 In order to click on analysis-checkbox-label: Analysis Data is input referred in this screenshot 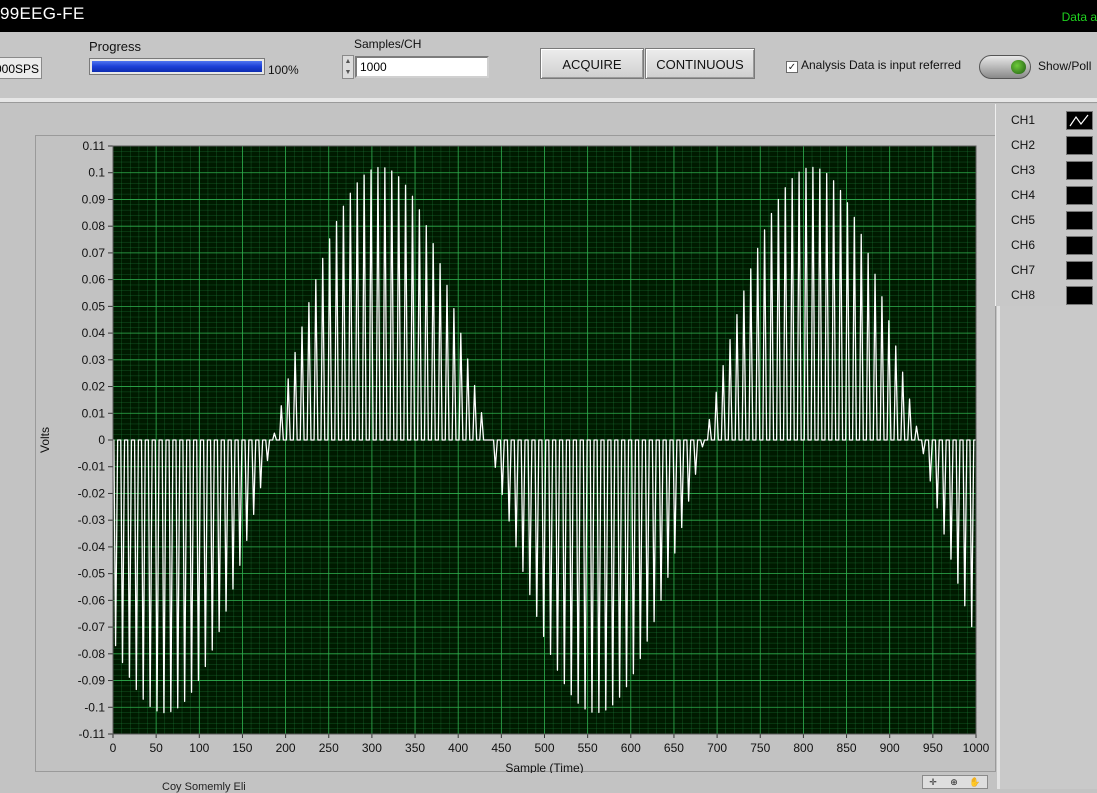, I will do `click(881, 65)`.